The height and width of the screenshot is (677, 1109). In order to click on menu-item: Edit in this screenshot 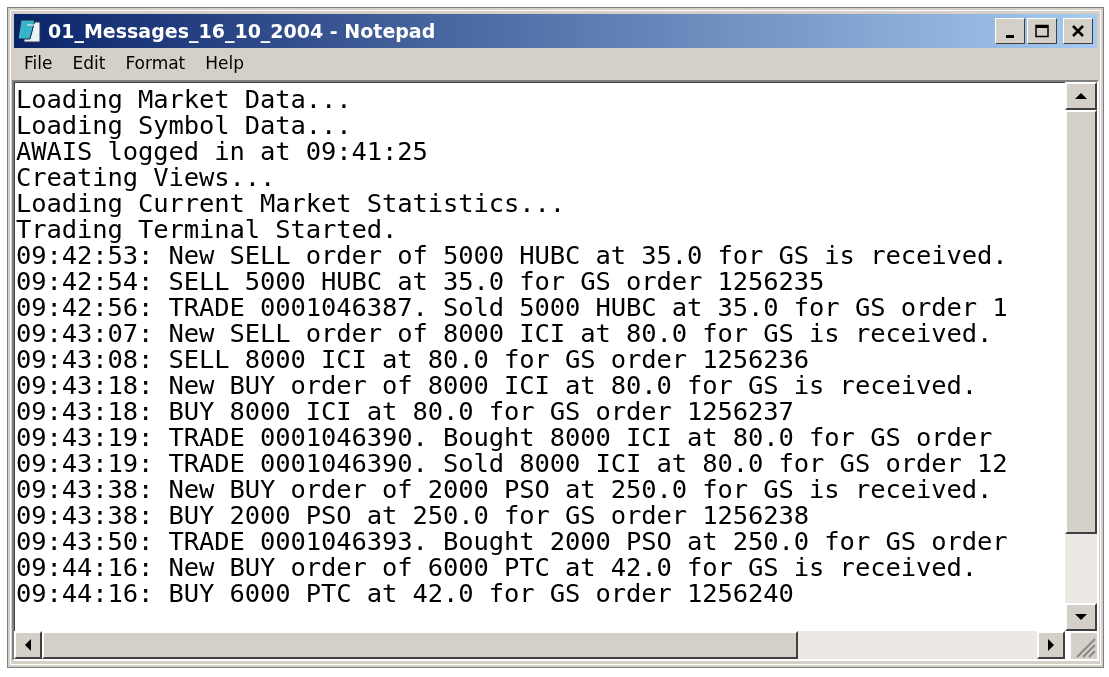, I will do `click(89, 63)`.